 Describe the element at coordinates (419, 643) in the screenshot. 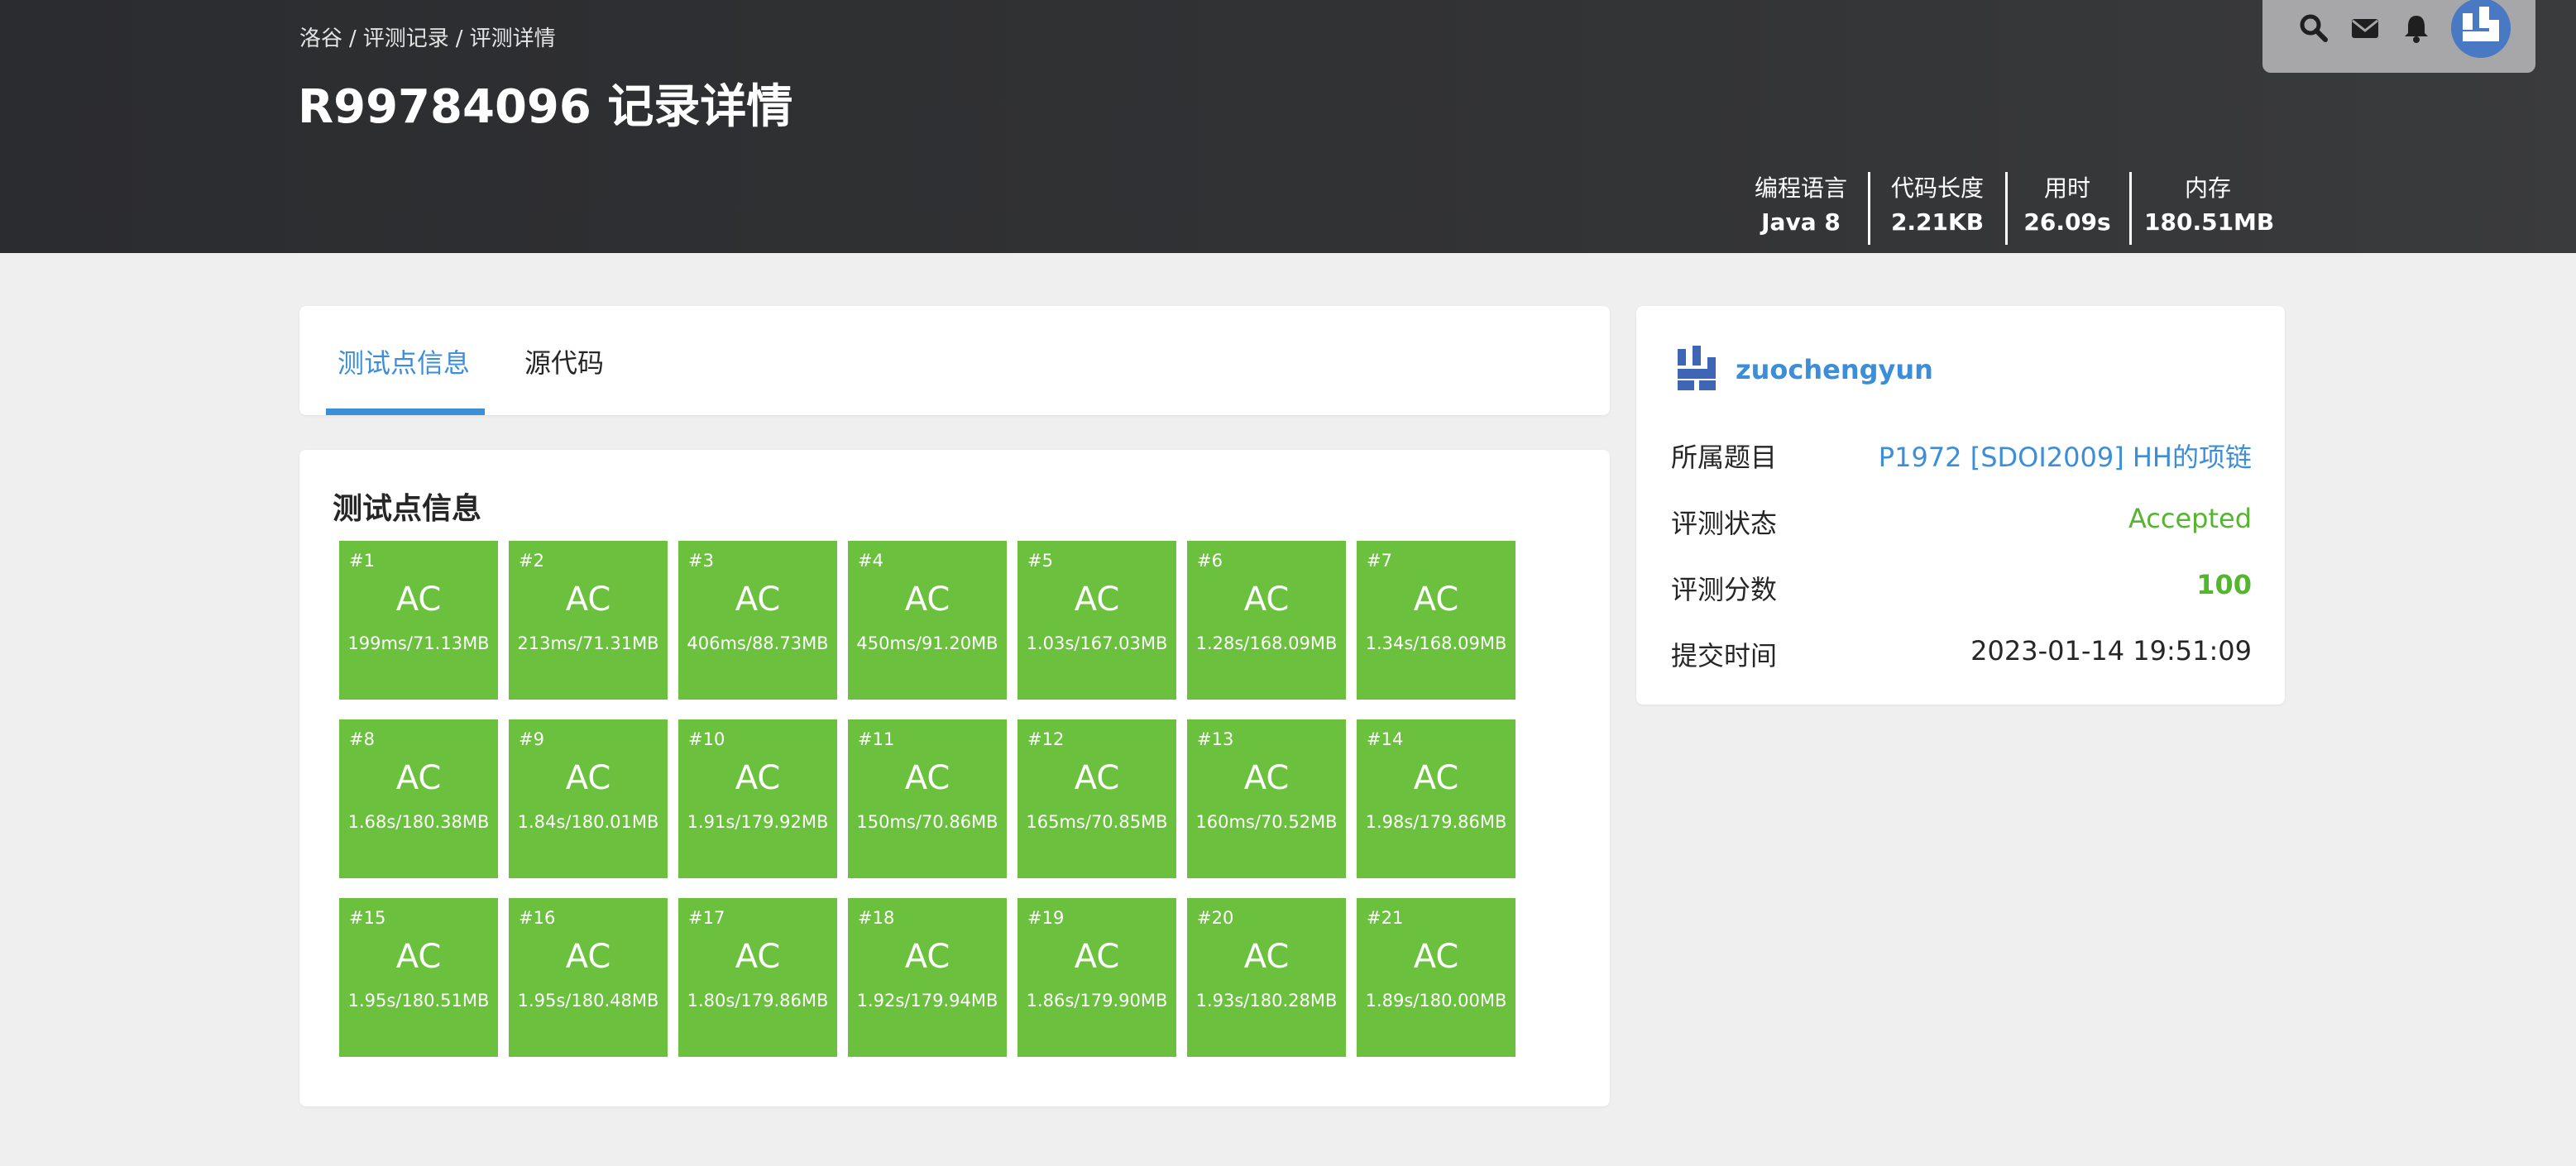

I see `test-case-usage: 199ms/71.13MB` at that location.